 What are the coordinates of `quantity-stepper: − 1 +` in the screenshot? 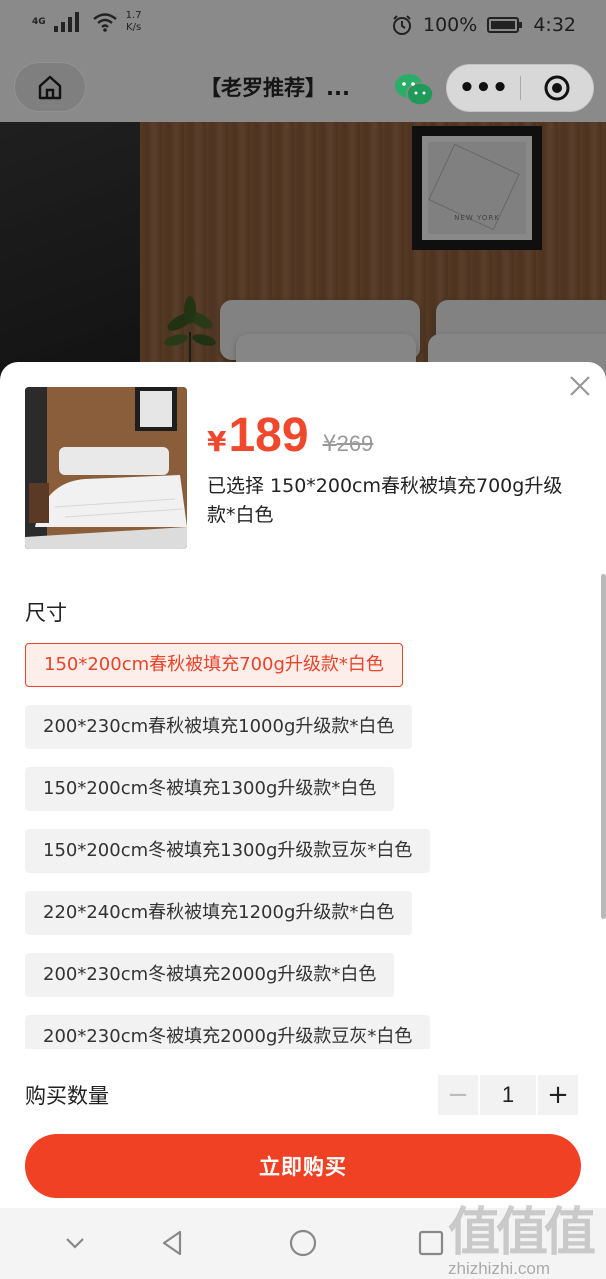 It's located at (508, 1095).